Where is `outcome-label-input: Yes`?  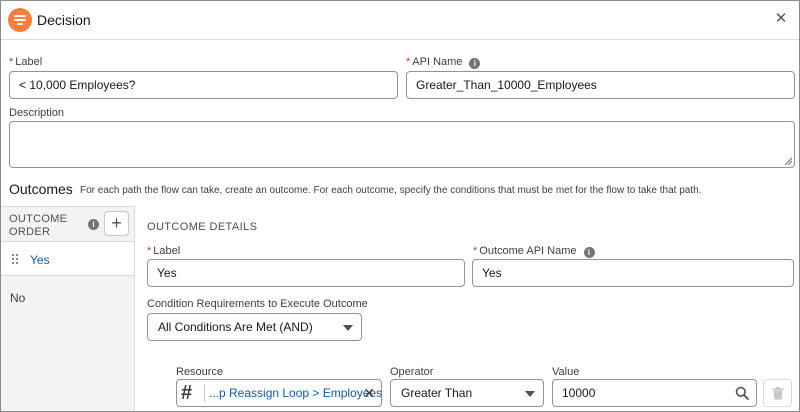 outcome-label-input: Yes is located at coordinates (306, 273).